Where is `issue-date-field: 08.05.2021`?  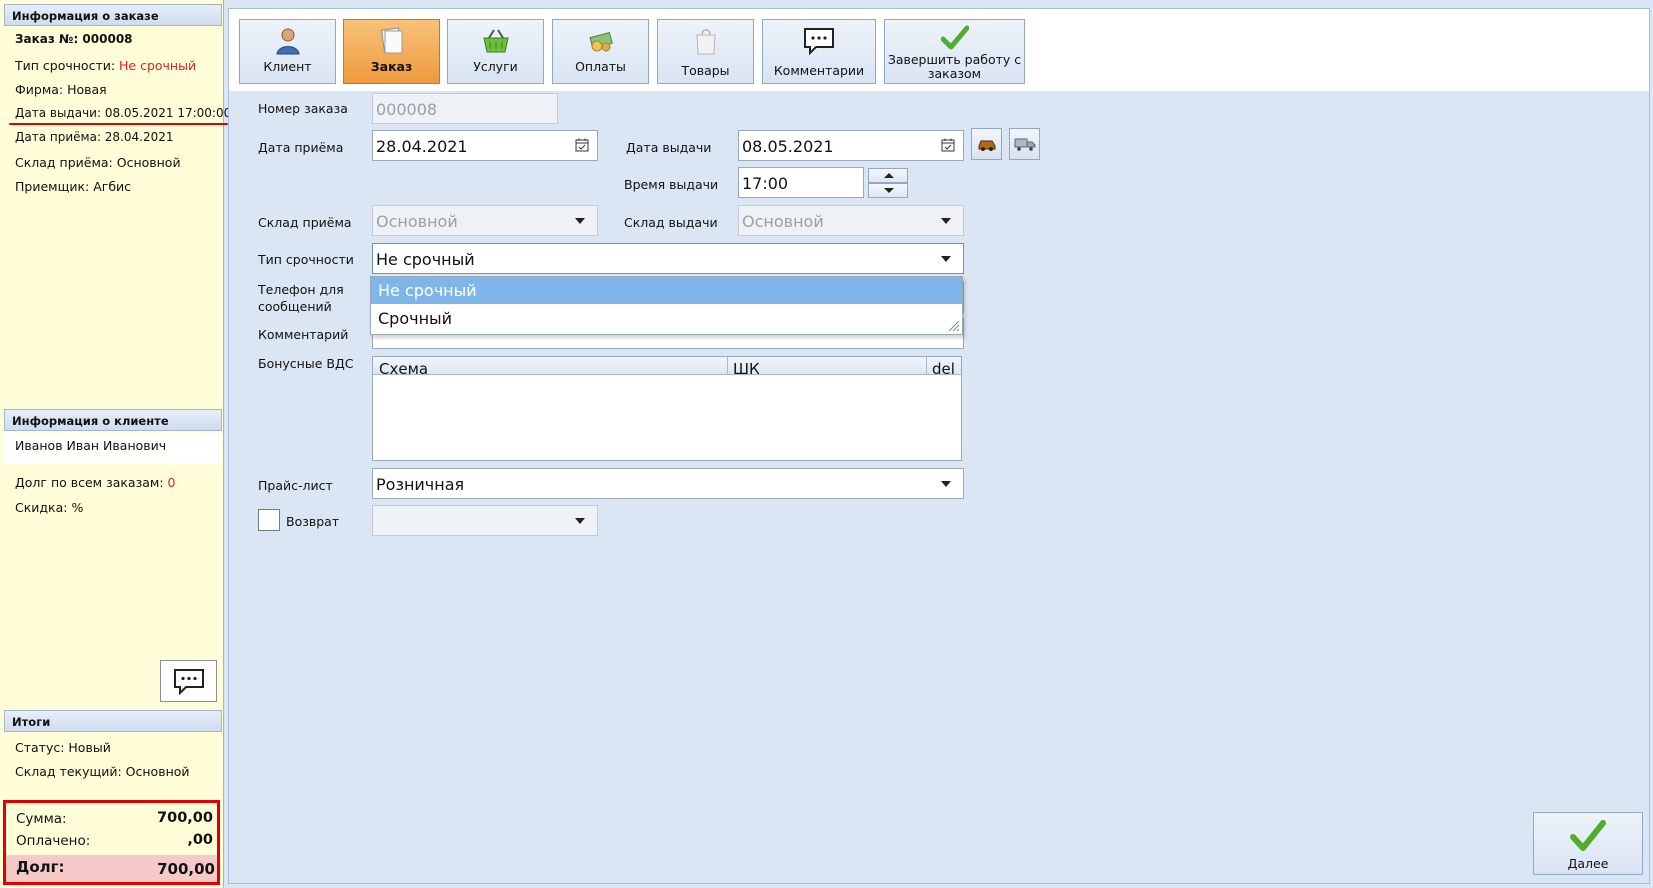 issue-date-field: 08.05.2021 is located at coordinates (851, 145).